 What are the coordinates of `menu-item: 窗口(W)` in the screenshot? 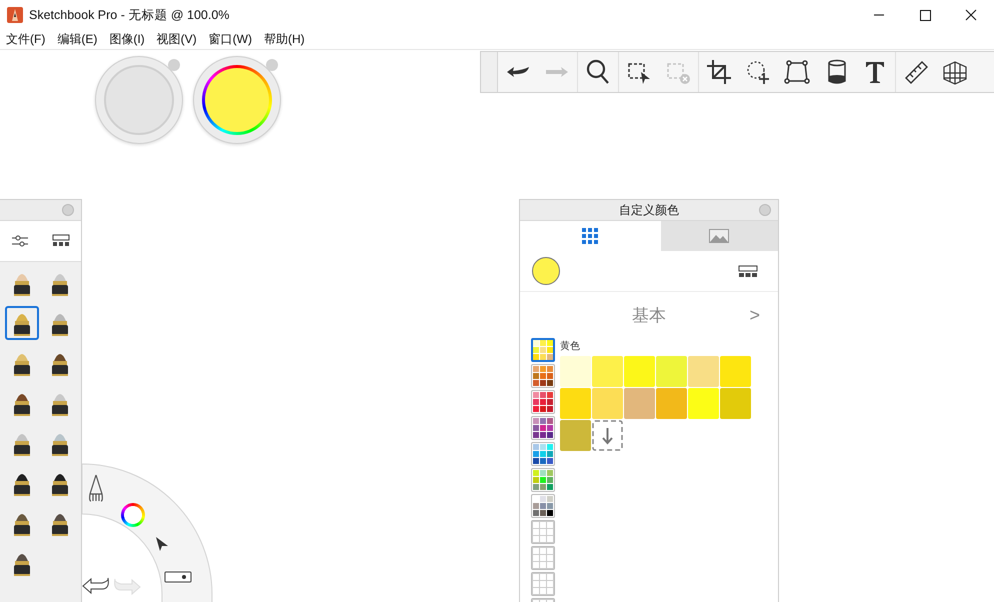 It's located at (230, 39).